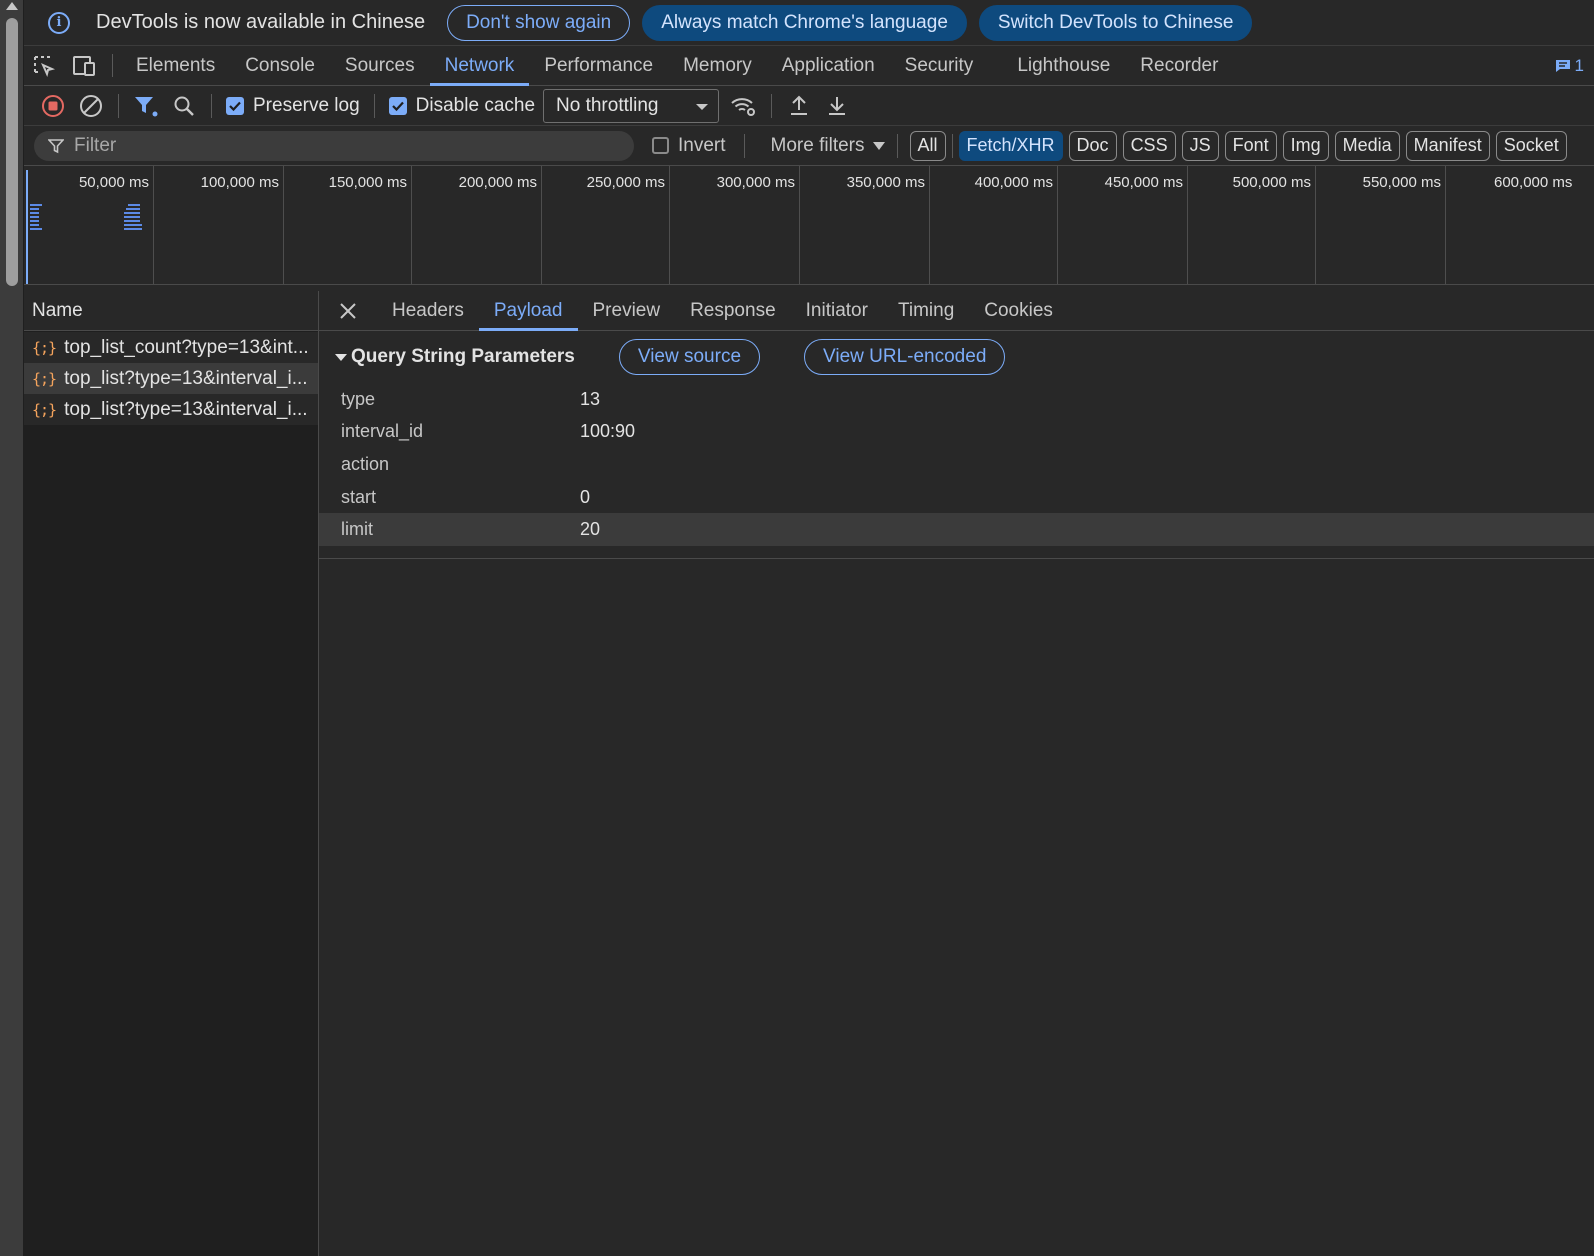  What do you see at coordinates (702, 145) in the screenshot?
I see `invert-label: Invert` at bounding box center [702, 145].